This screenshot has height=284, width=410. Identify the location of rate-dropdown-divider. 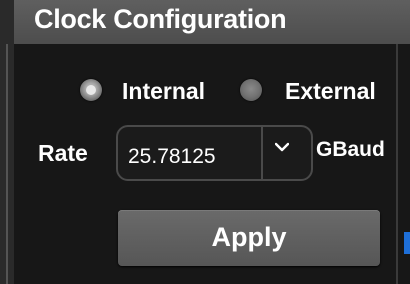
(262, 153).